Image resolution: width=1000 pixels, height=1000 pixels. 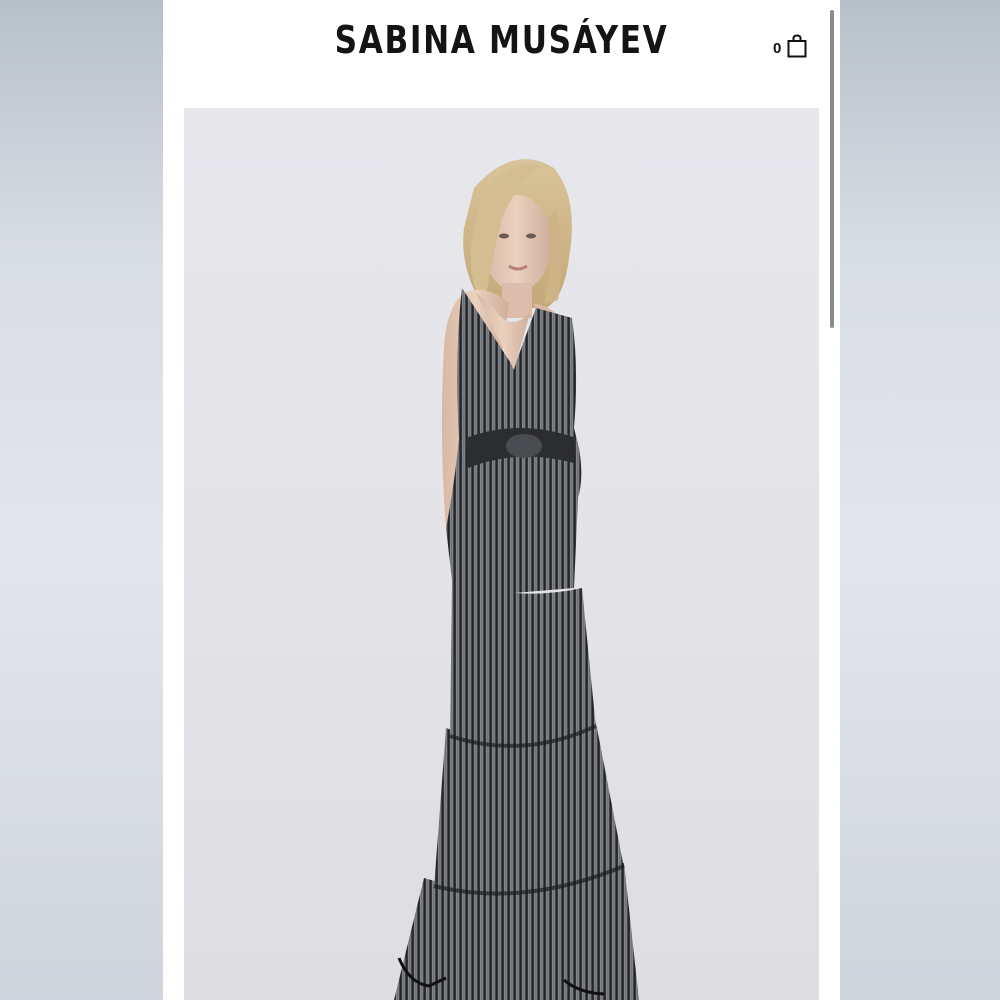 What do you see at coordinates (777, 48) in the screenshot?
I see `cart-count: 0` at bounding box center [777, 48].